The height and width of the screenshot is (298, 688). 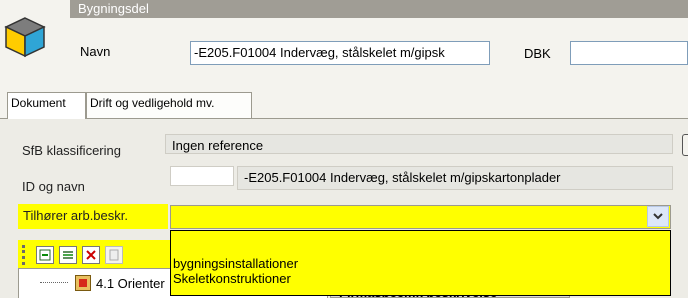 What do you see at coordinates (202, 176) in the screenshot?
I see `id-field` at bounding box center [202, 176].